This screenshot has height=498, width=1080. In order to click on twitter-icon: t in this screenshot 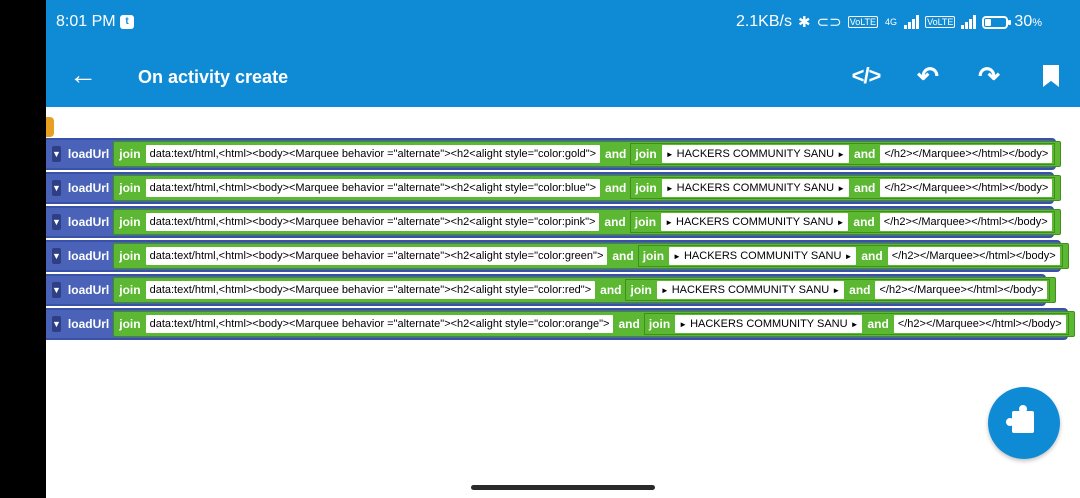, I will do `click(127, 22)`.